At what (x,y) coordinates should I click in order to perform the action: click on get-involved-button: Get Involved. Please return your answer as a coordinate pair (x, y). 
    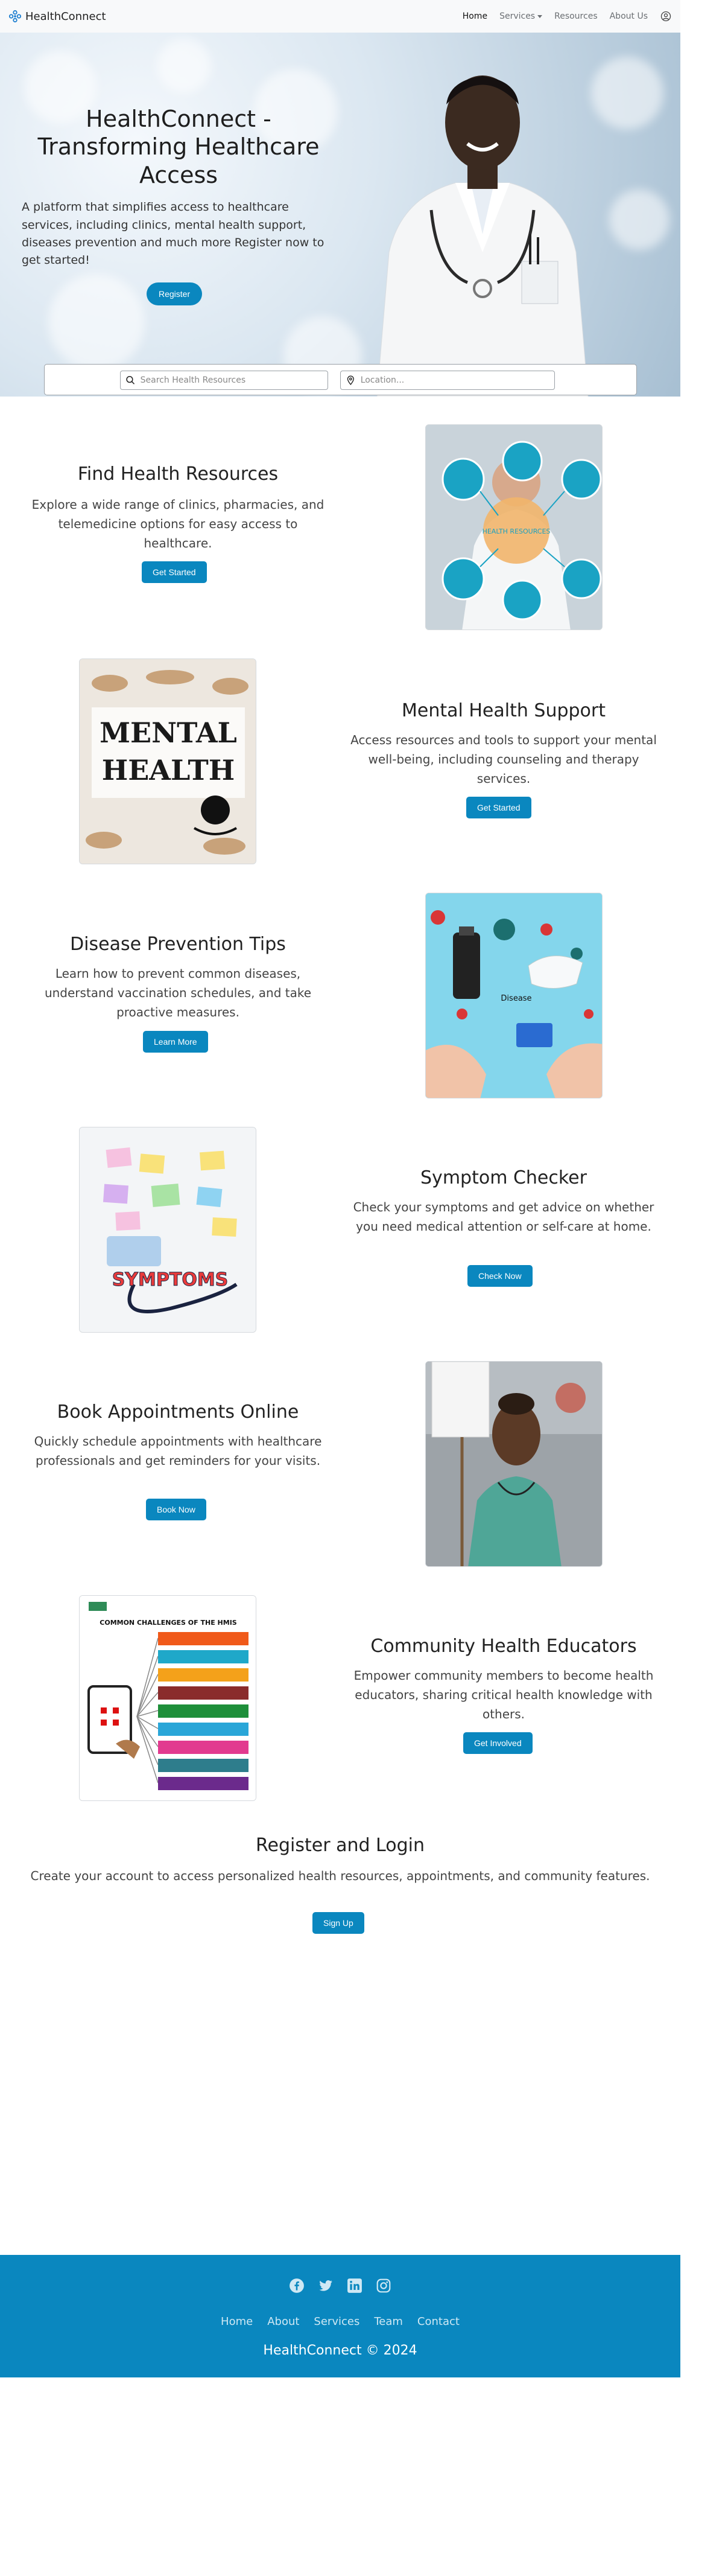
    Looking at the image, I should click on (498, 1743).